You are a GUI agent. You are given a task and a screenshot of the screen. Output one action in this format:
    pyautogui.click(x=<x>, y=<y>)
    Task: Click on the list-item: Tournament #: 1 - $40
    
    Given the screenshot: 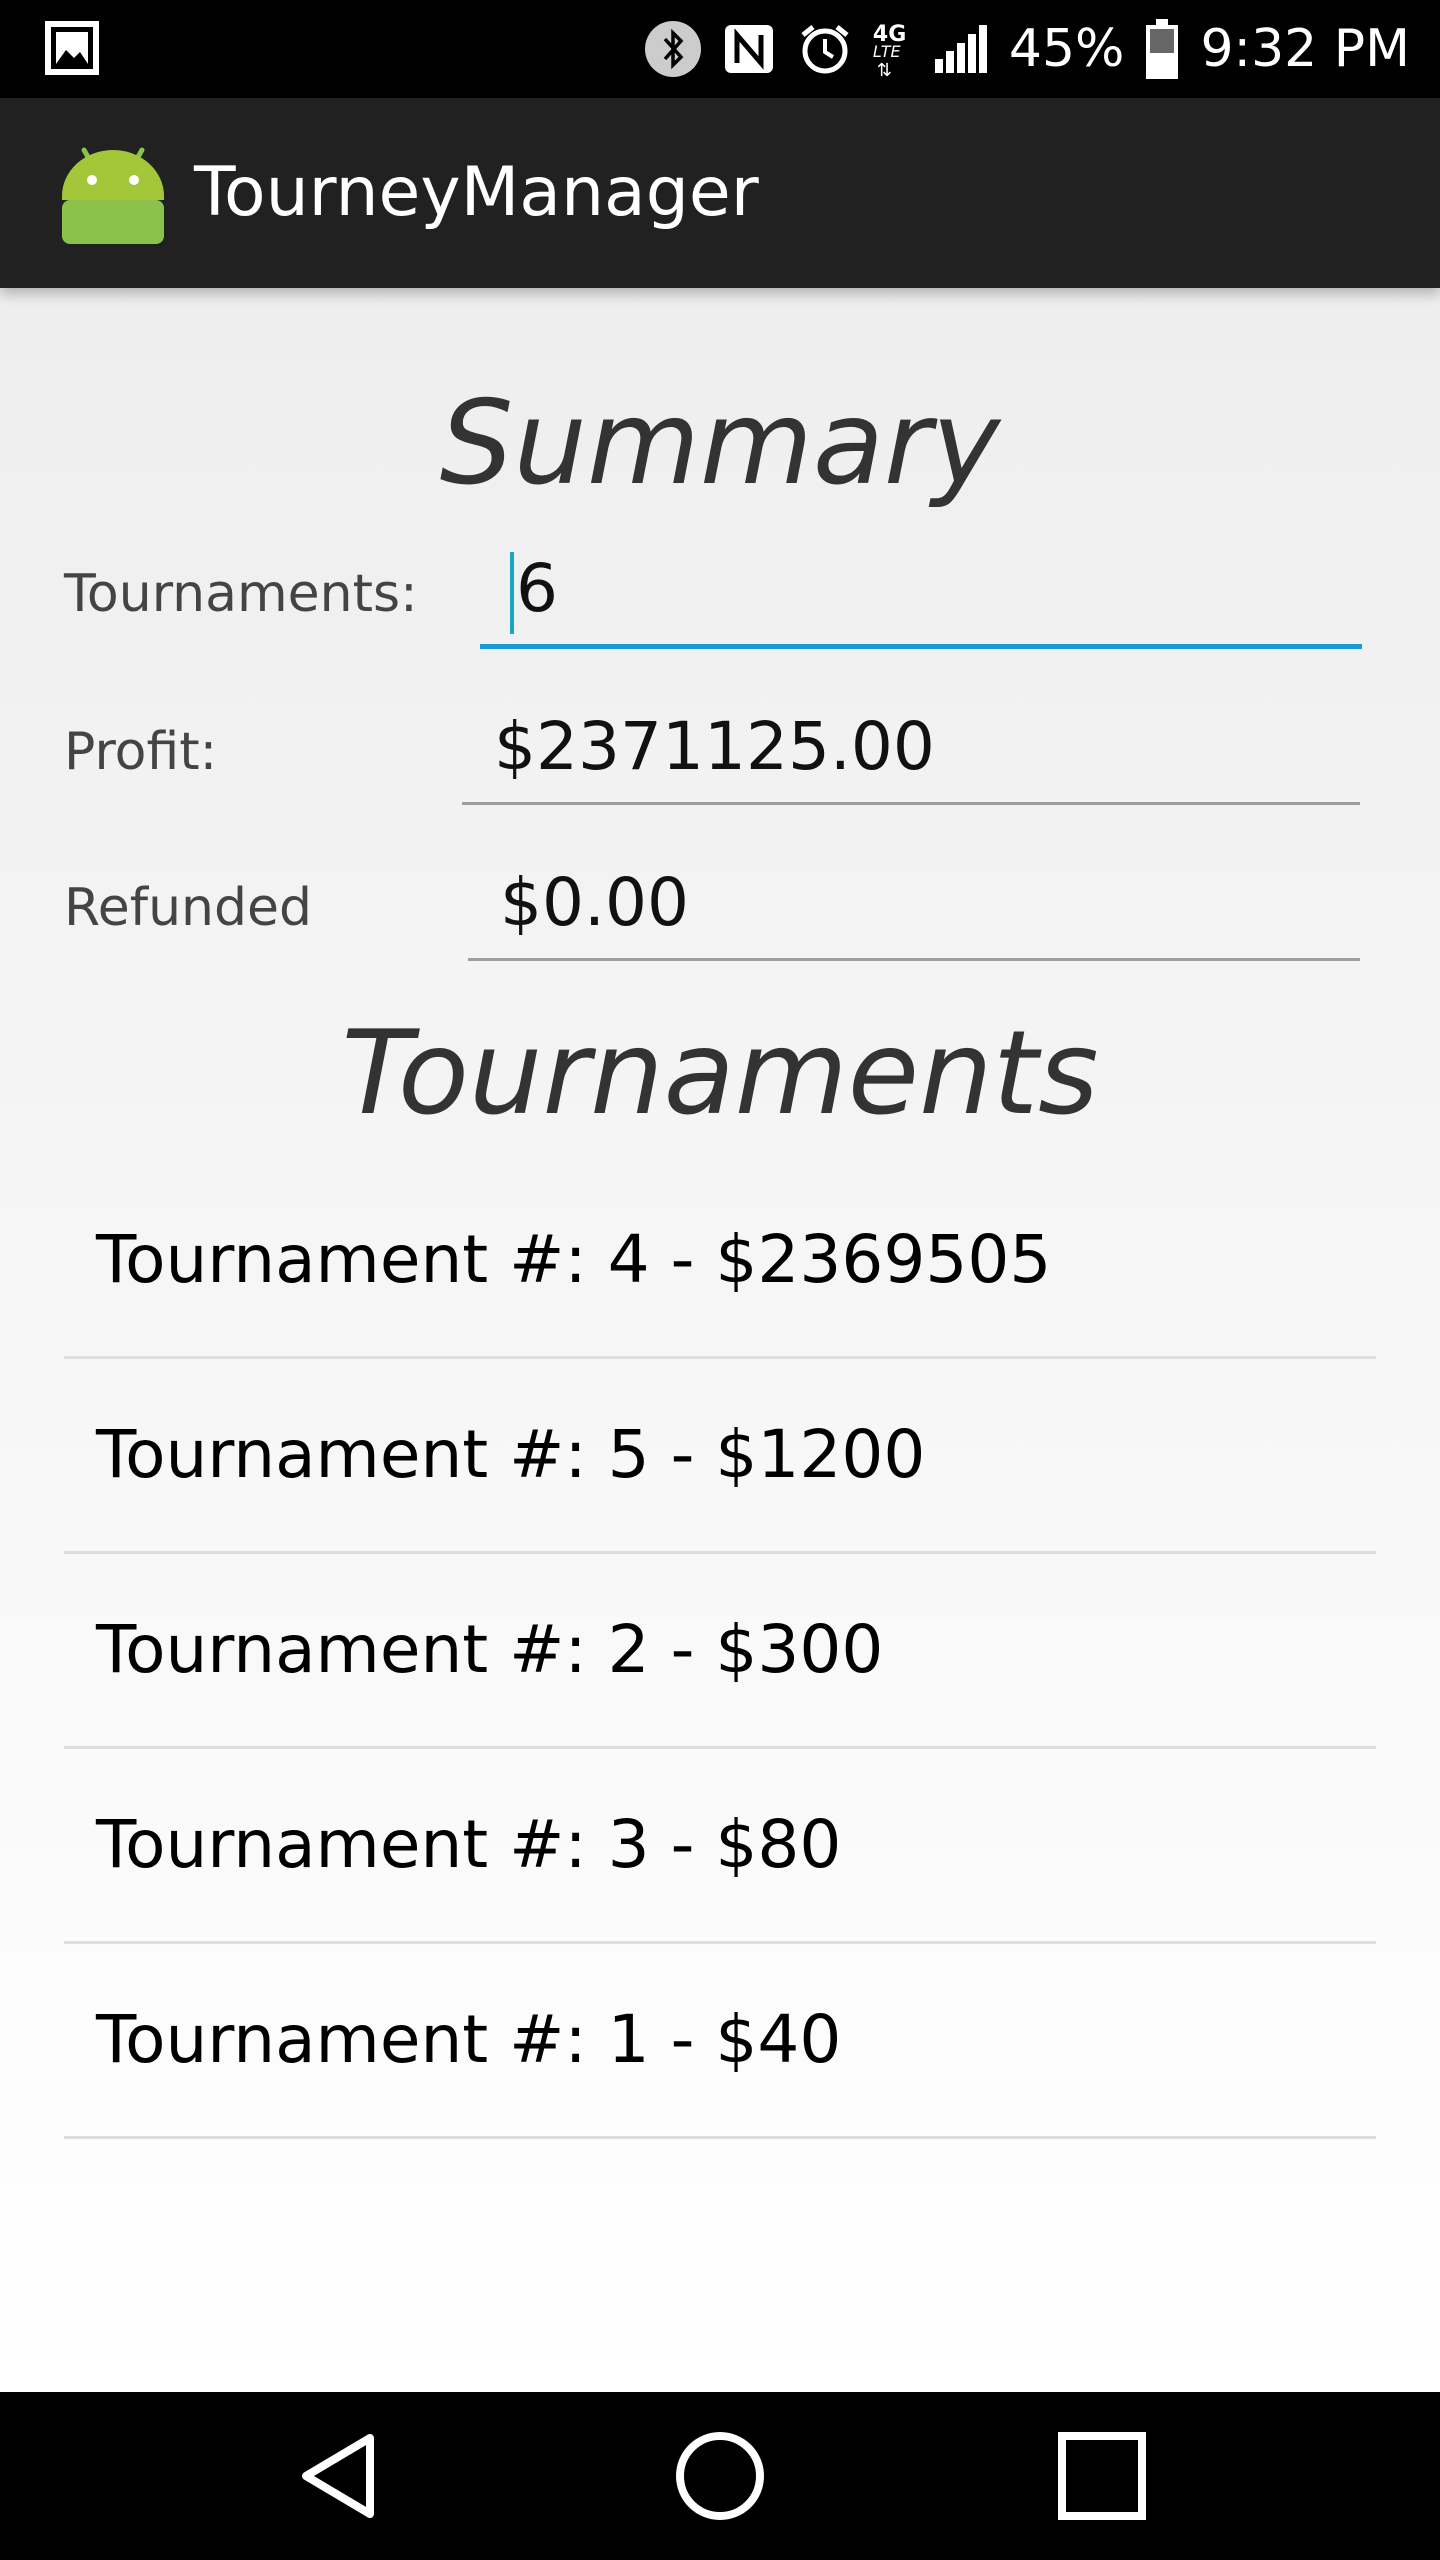 What is the action you would take?
    pyautogui.click(x=720, y=2041)
    